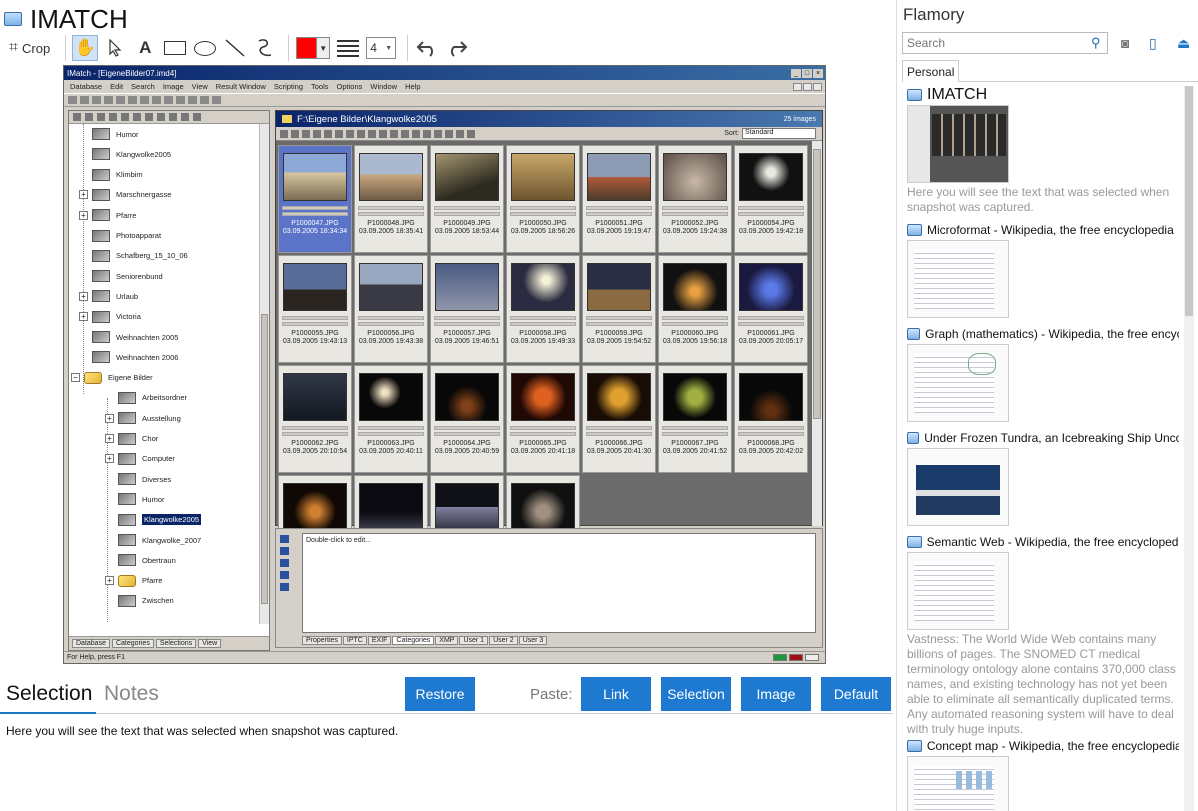  What do you see at coordinates (696, 694) in the screenshot?
I see `paste-selection-button: Selection` at bounding box center [696, 694].